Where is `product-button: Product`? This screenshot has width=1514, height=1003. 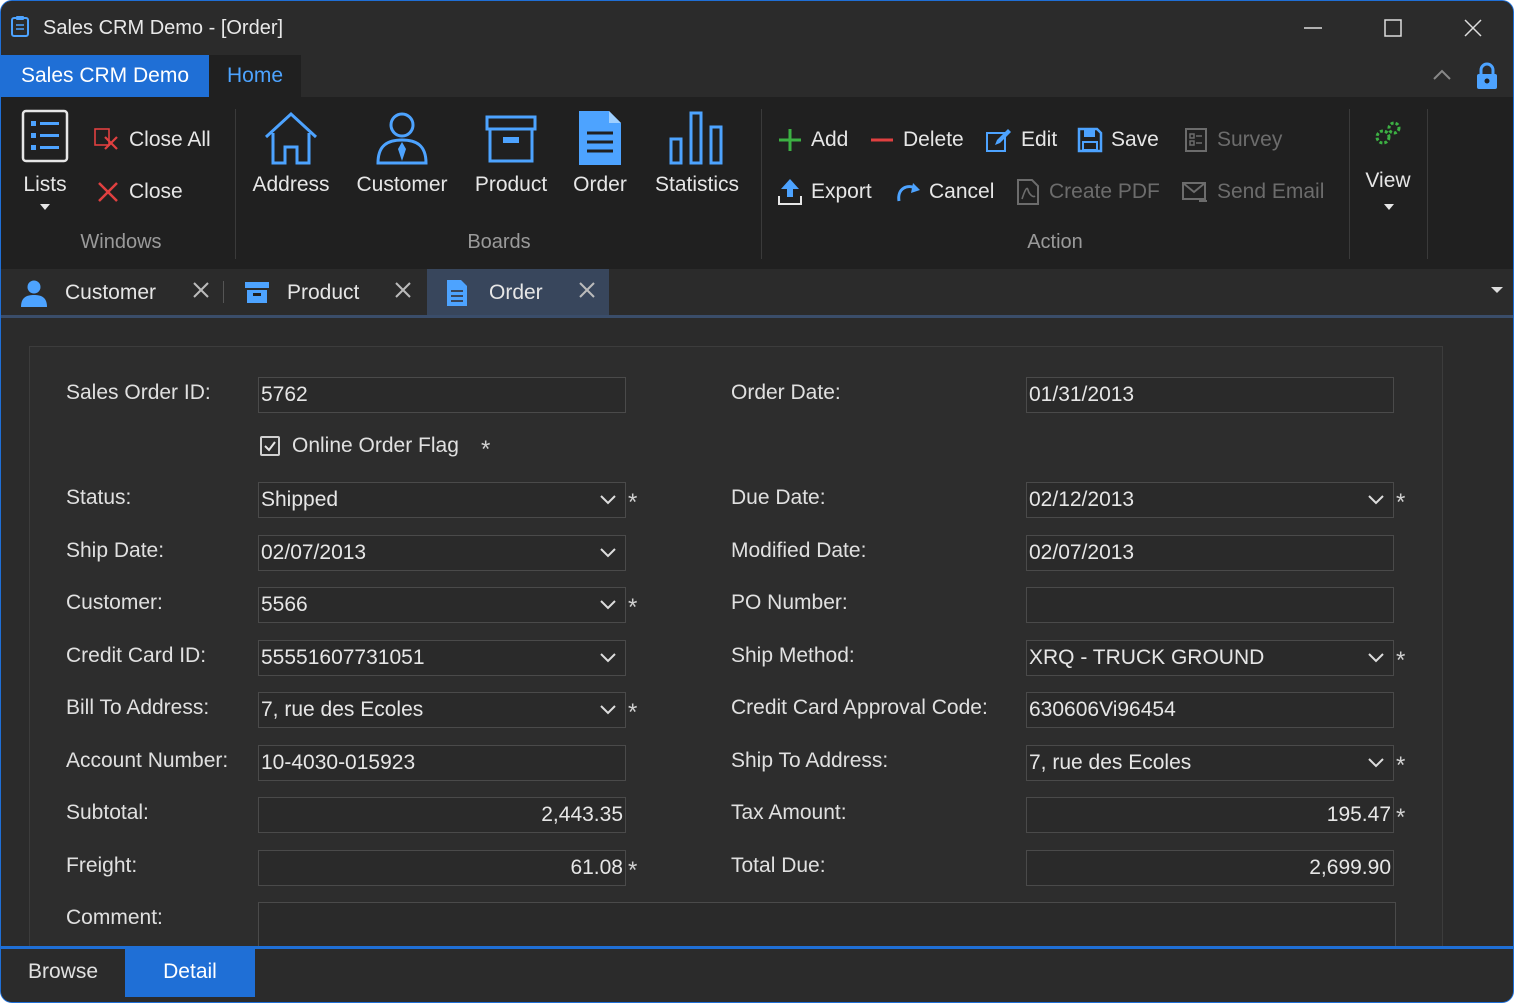
product-button: Product is located at coordinates (511, 162).